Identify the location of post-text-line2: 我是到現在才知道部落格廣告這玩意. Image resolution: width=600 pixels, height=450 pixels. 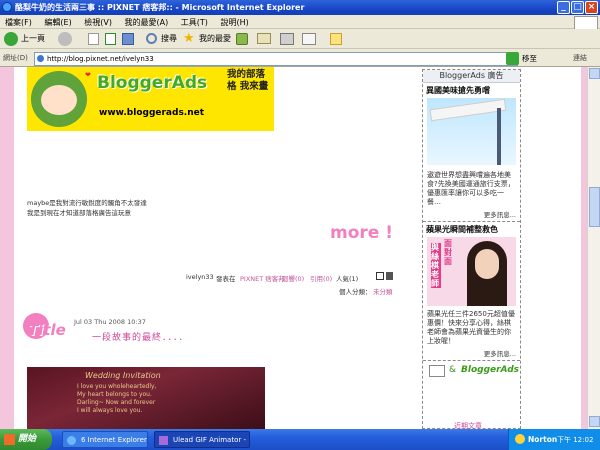
(79, 213).